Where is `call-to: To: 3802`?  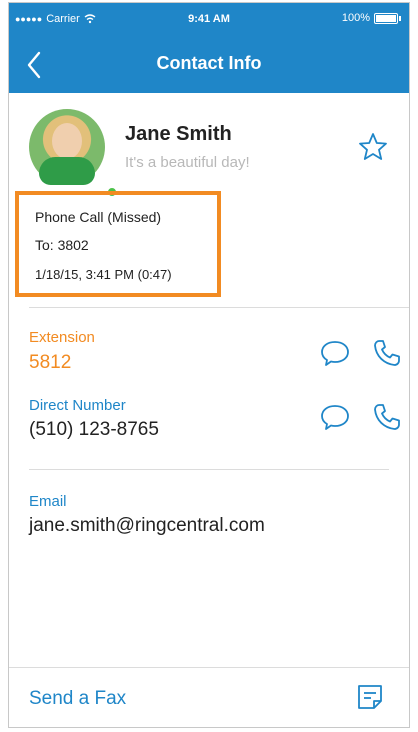 call-to: To: 3802 is located at coordinates (62, 245).